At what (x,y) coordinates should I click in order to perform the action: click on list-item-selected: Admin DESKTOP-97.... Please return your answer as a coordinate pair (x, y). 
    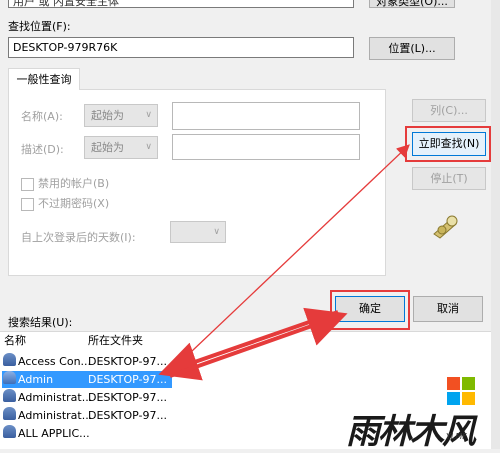
    Looking at the image, I should click on (87, 379).